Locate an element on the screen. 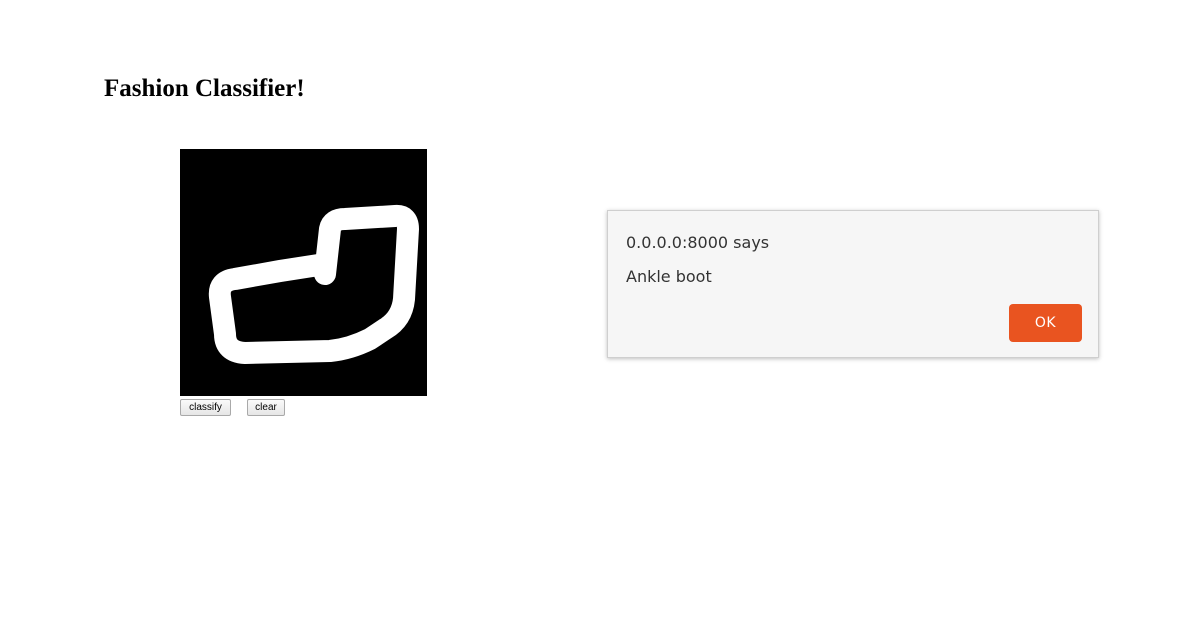 The width and height of the screenshot is (1200, 630). drawing-stroke is located at coordinates (313, 284).